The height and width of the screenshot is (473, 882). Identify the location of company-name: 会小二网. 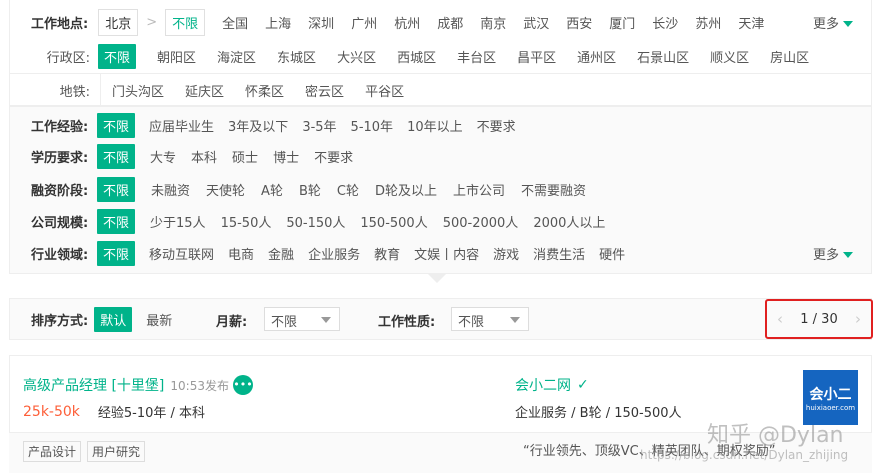
(543, 385).